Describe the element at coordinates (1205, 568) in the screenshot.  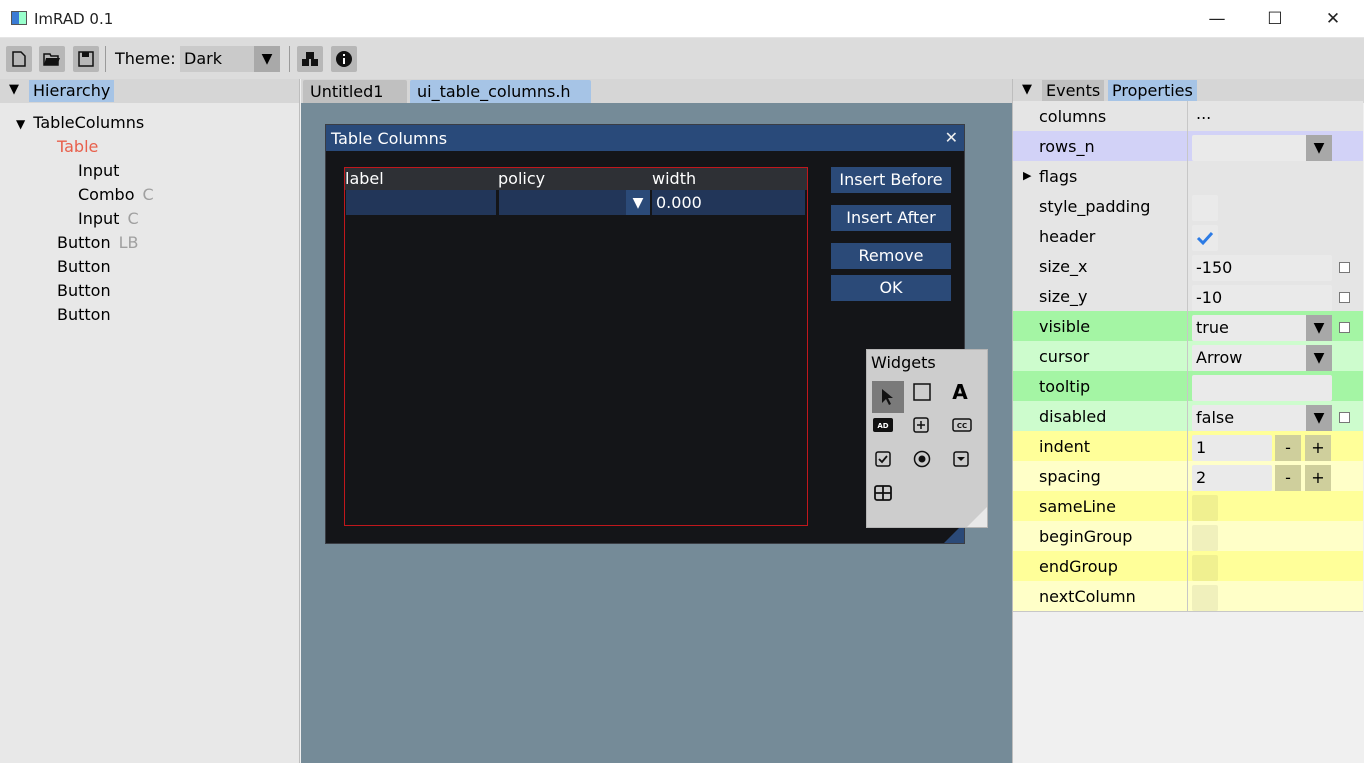
I see `endgroup-checkbox` at that location.